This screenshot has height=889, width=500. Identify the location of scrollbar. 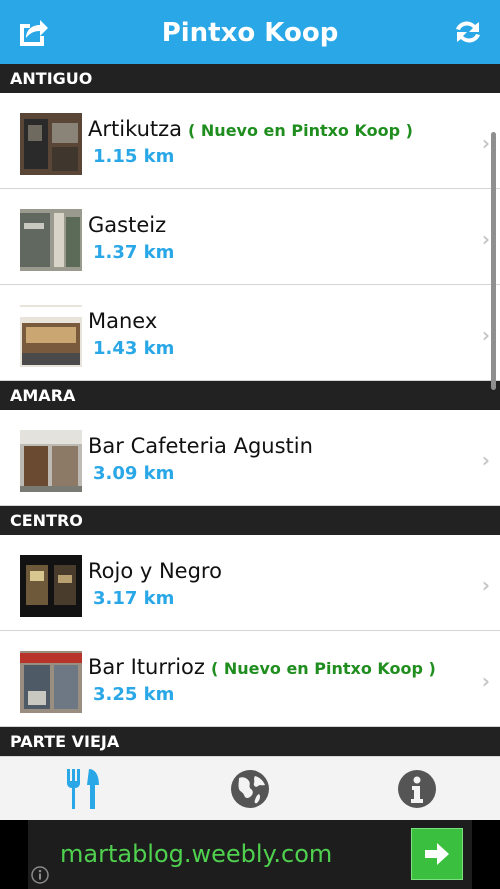
(493, 261).